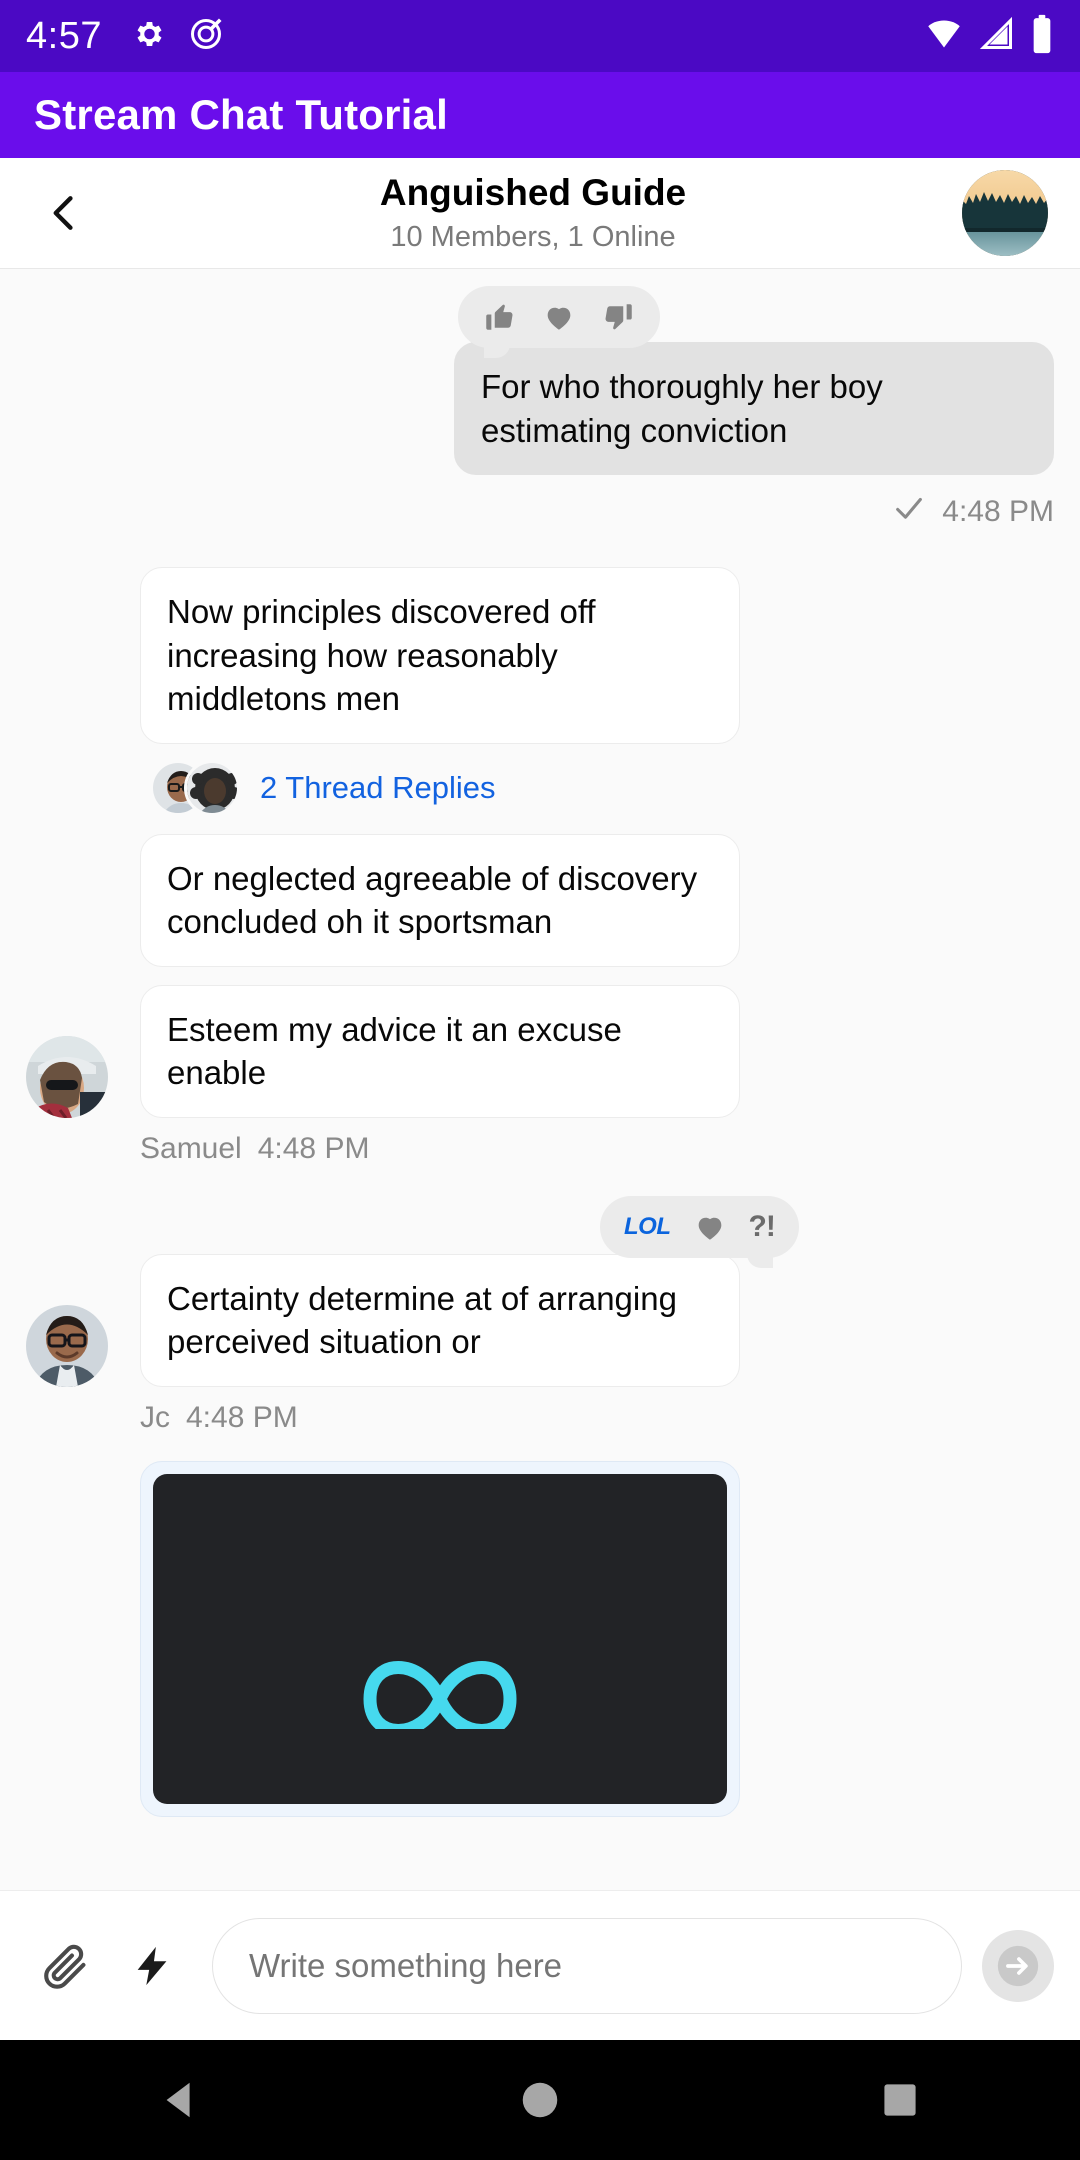 Image resolution: width=1080 pixels, height=2160 pixels. I want to click on message-meta: Jc 4:48 PM, so click(540, 1418).